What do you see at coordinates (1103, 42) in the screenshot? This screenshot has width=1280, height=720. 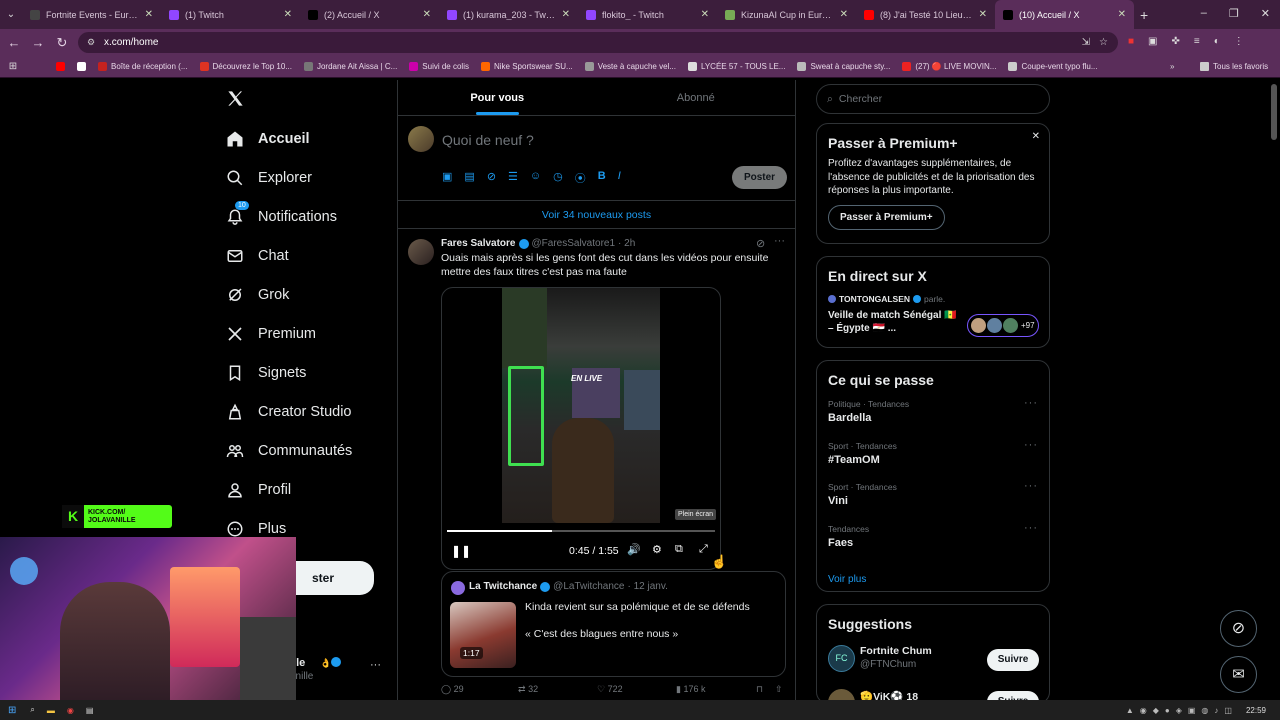 I see `bookmark-star-icon: ☆` at bounding box center [1103, 42].